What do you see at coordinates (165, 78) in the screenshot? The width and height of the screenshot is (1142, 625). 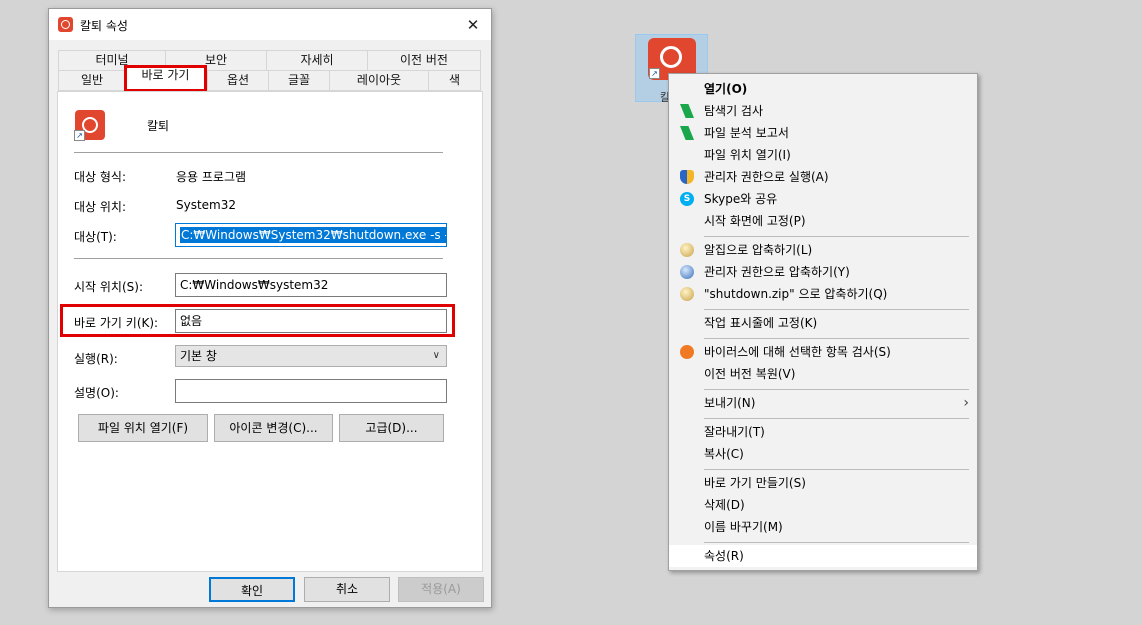 I see `tab-shortcut: 바로 가기` at bounding box center [165, 78].